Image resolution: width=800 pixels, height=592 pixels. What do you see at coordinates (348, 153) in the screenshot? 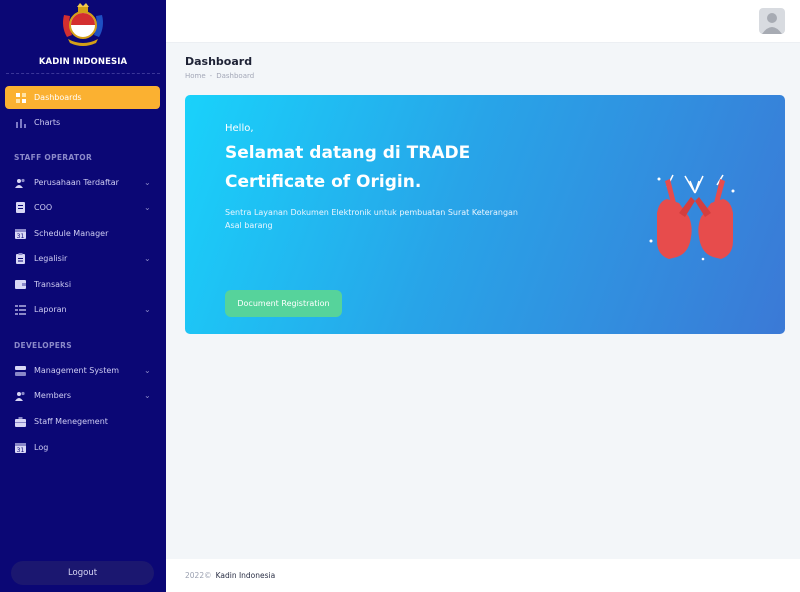
I see `hero-headline-line1: Selamat datang di TRADE` at bounding box center [348, 153].